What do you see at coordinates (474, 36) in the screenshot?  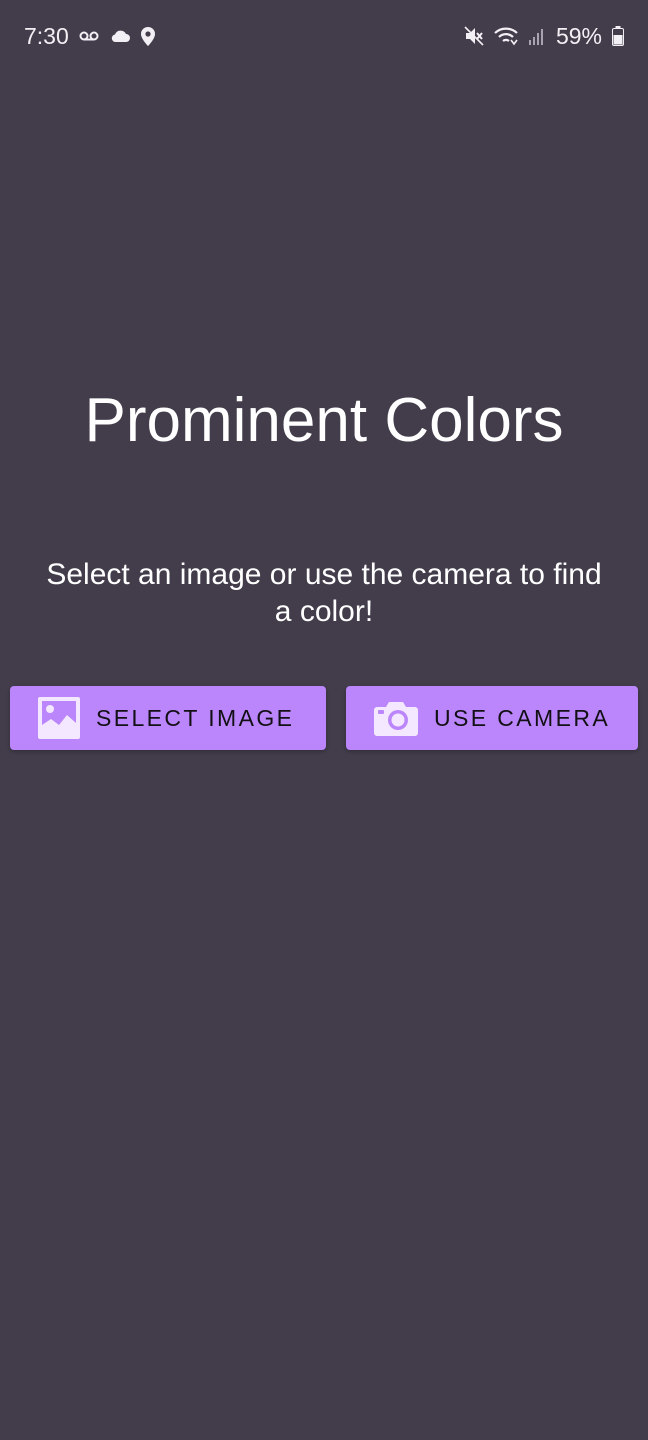 I see `mute-icon` at bounding box center [474, 36].